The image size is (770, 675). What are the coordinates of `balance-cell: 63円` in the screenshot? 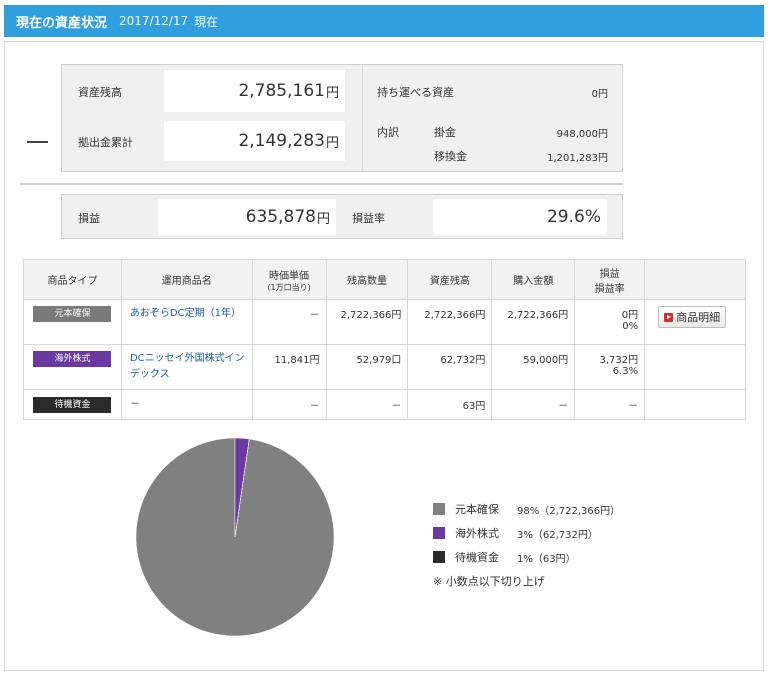 It's located at (450, 404).